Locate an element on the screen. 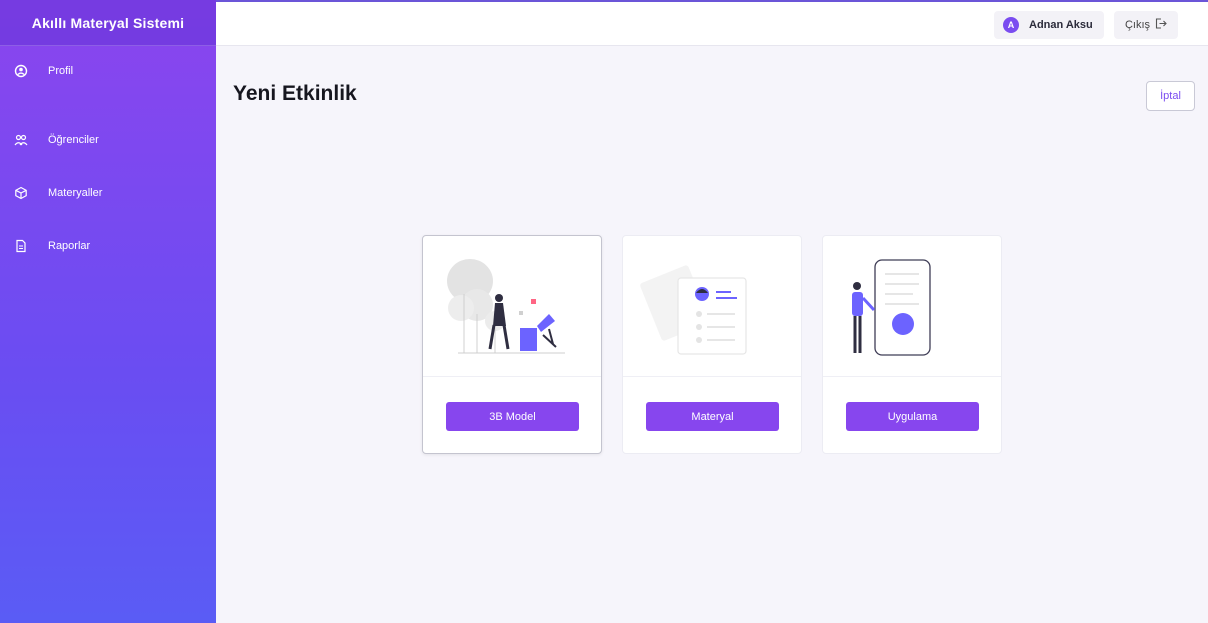  sidebar-item-label: Öğrenciler is located at coordinates (73, 139).